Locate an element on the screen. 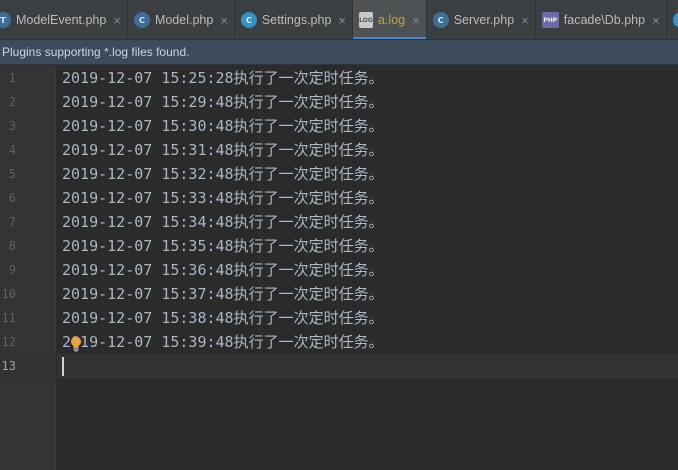  code-line: 2019-12-07 15:38:48执行了一次定时任务。 is located at coordinates (223, 318).